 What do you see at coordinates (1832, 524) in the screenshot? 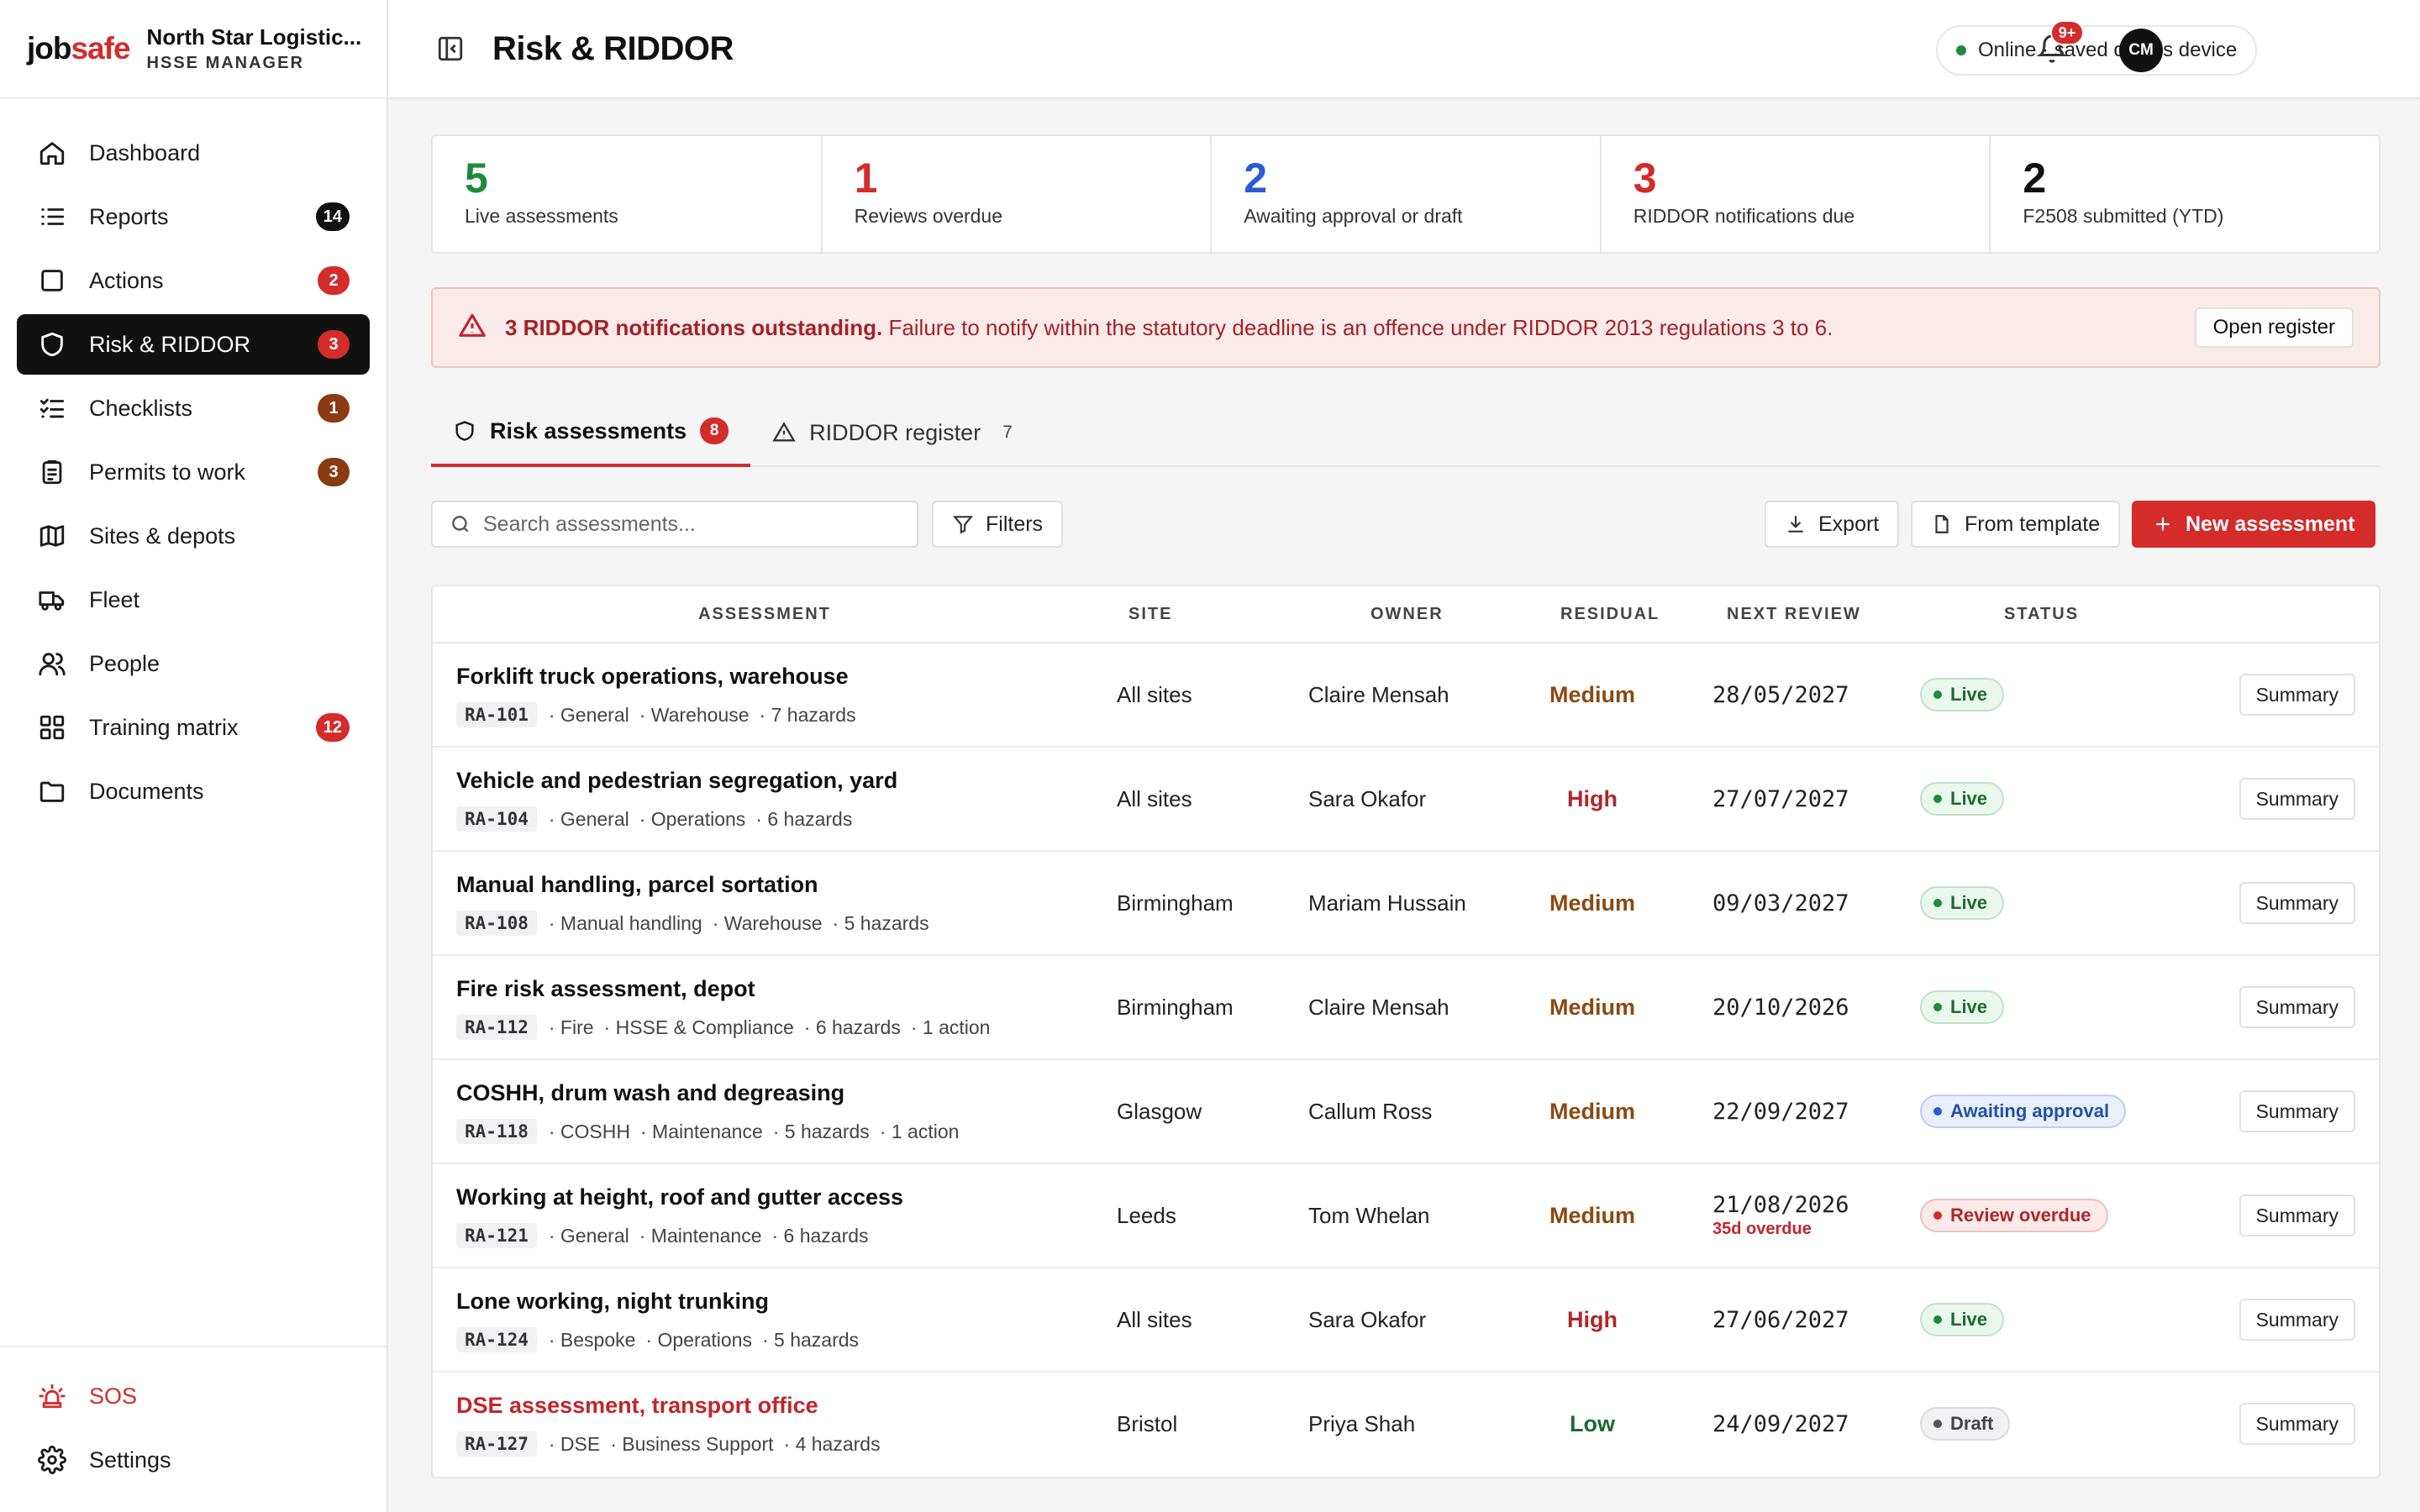
I see `export-button: Export` at bounding box center [1832, 524].